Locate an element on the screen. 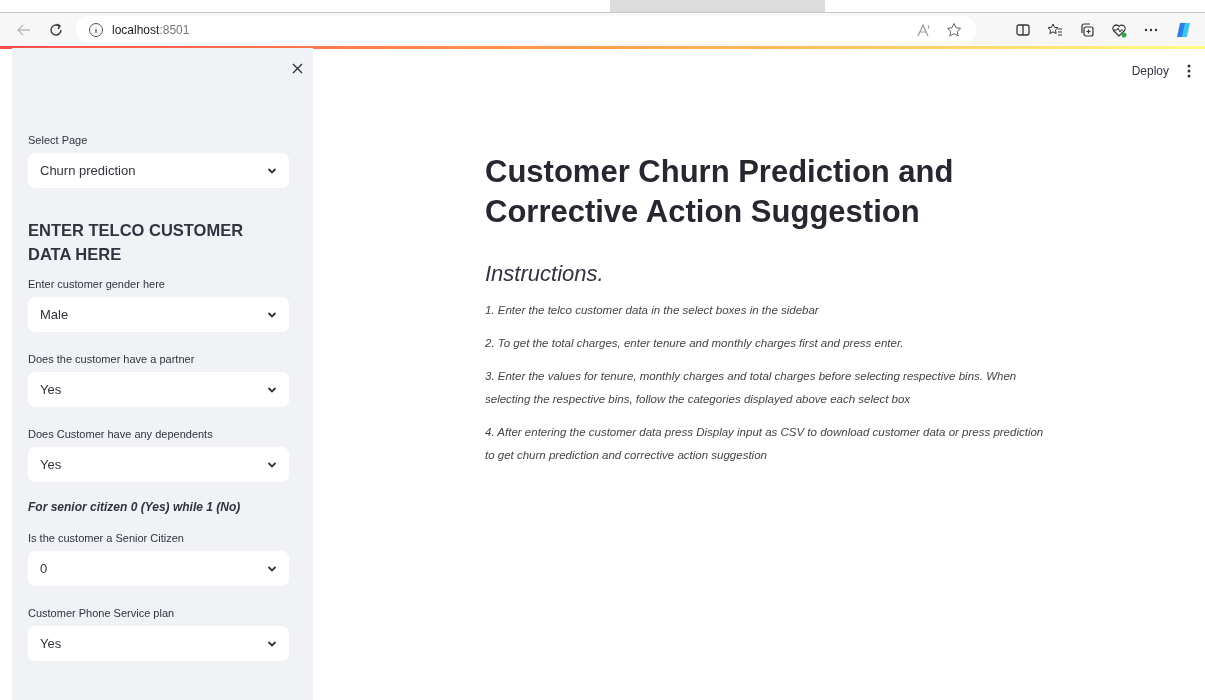 This screenshot has height=700, width=1205. select-box: Churn prediction is located at coordinates (158, 170).